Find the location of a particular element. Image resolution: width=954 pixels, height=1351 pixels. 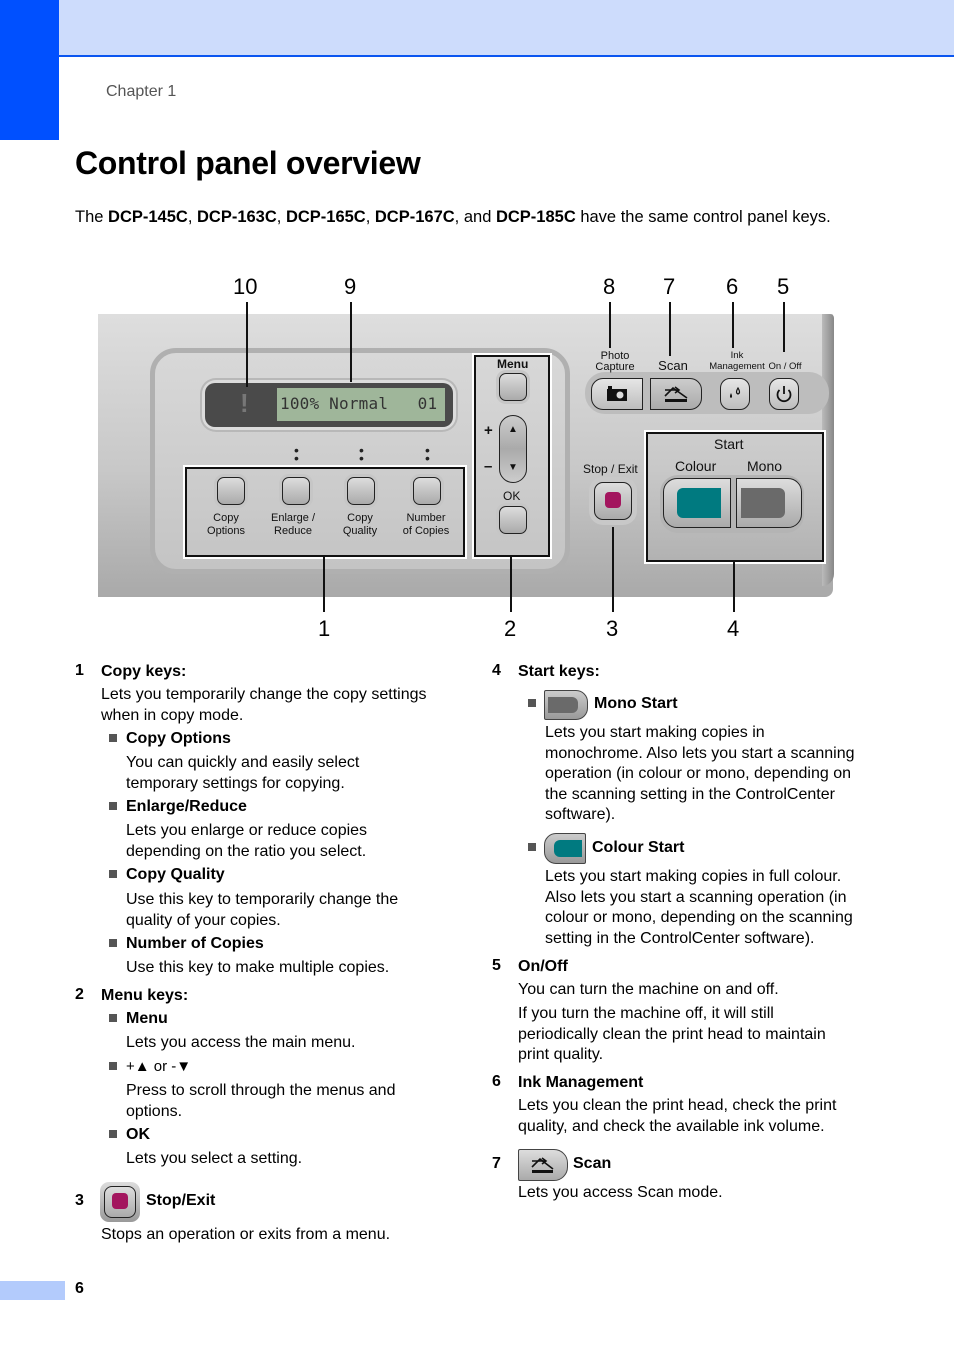

ink-drop-icon is located at coordinates (735, 392).